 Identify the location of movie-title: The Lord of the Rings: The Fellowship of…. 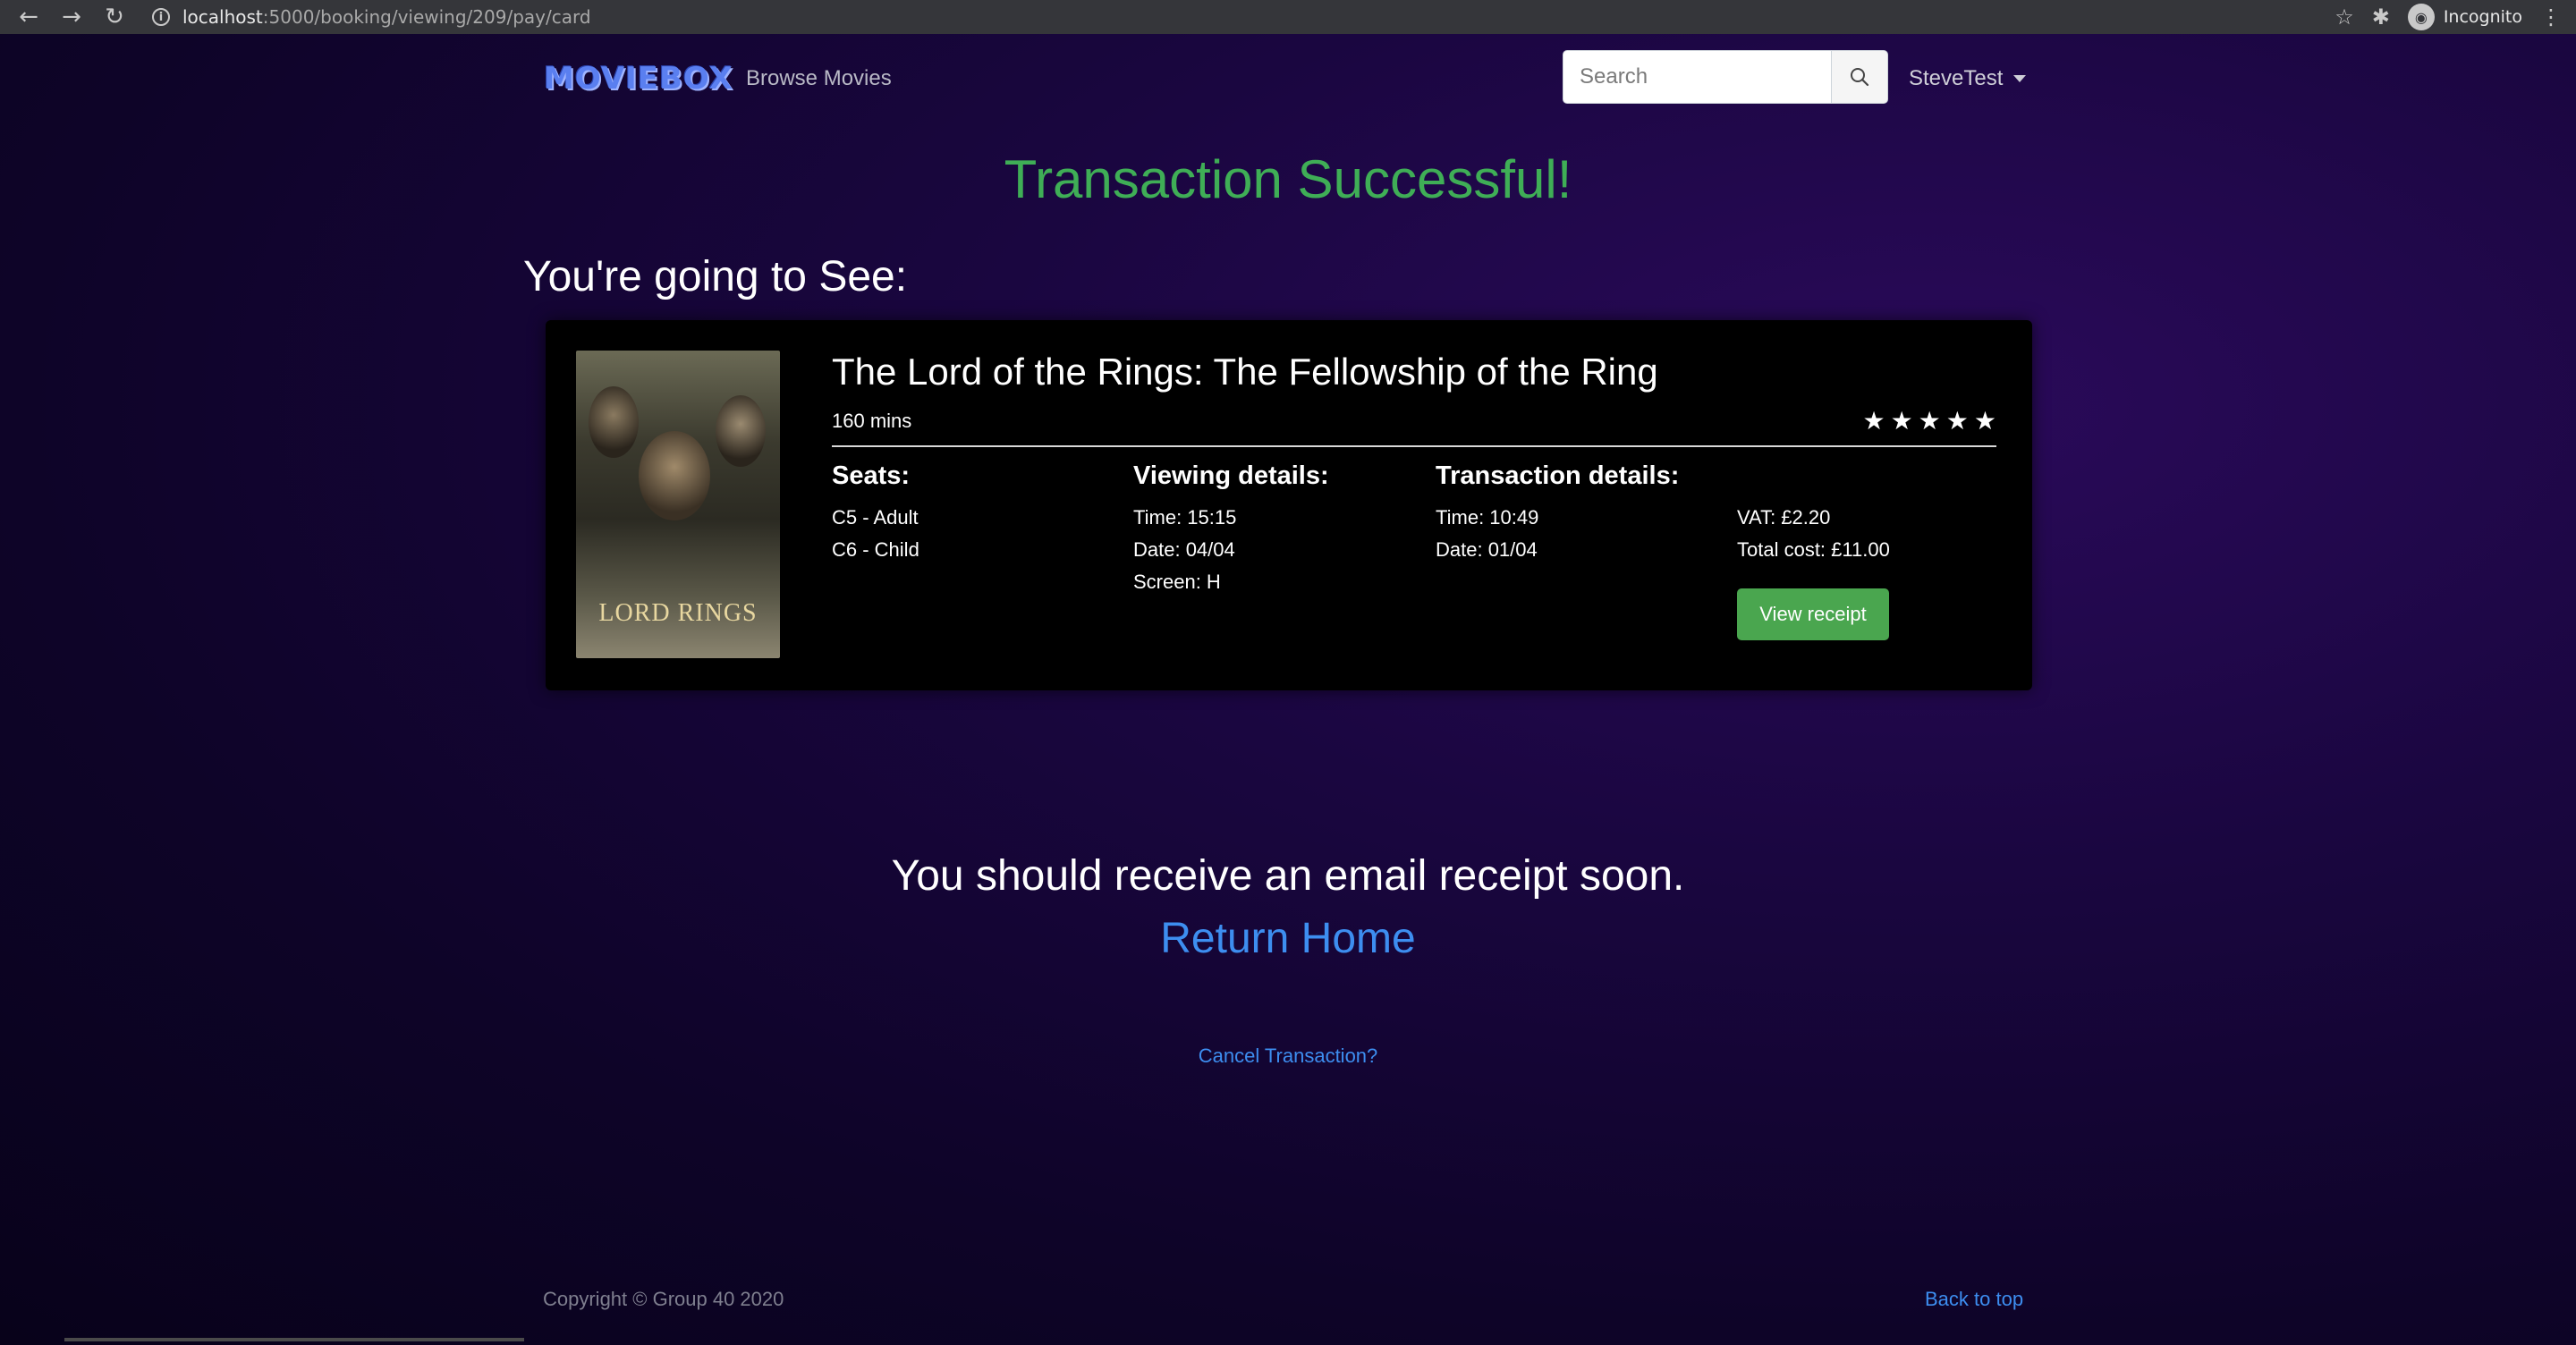
(1245, 372).